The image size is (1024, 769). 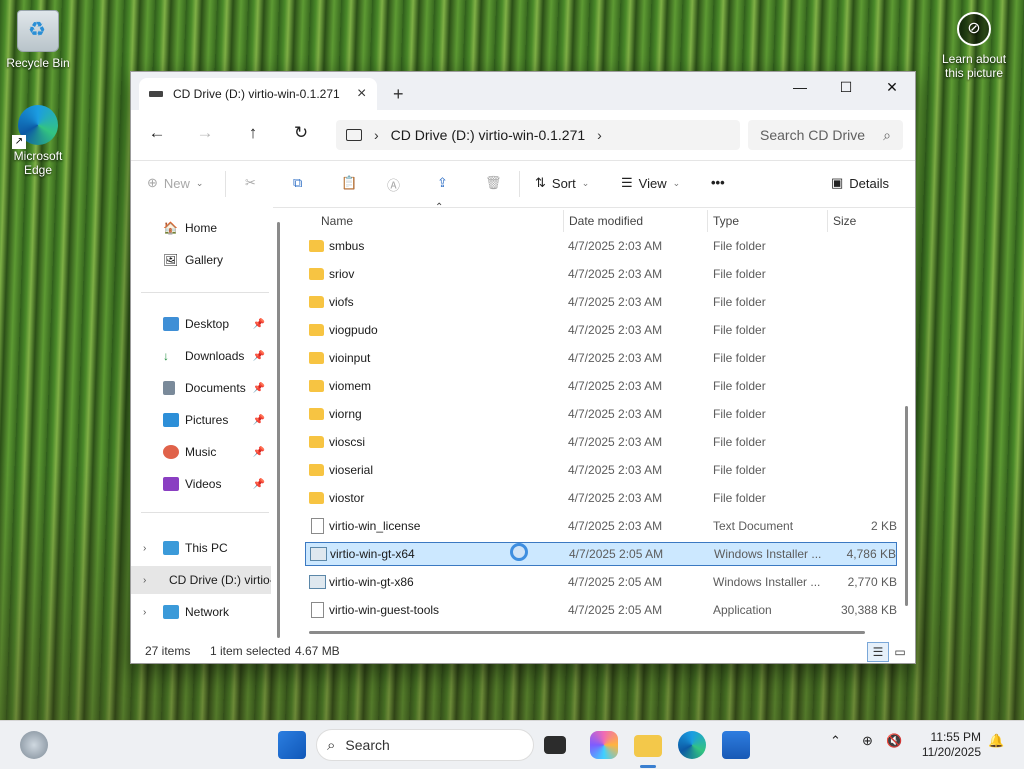 What do you see at coordinates (601, 330) in the screenshot?
I see `file-row: viogpudo 4/7/2025 2:03 AM File folder` at bounding box center [601, 330].